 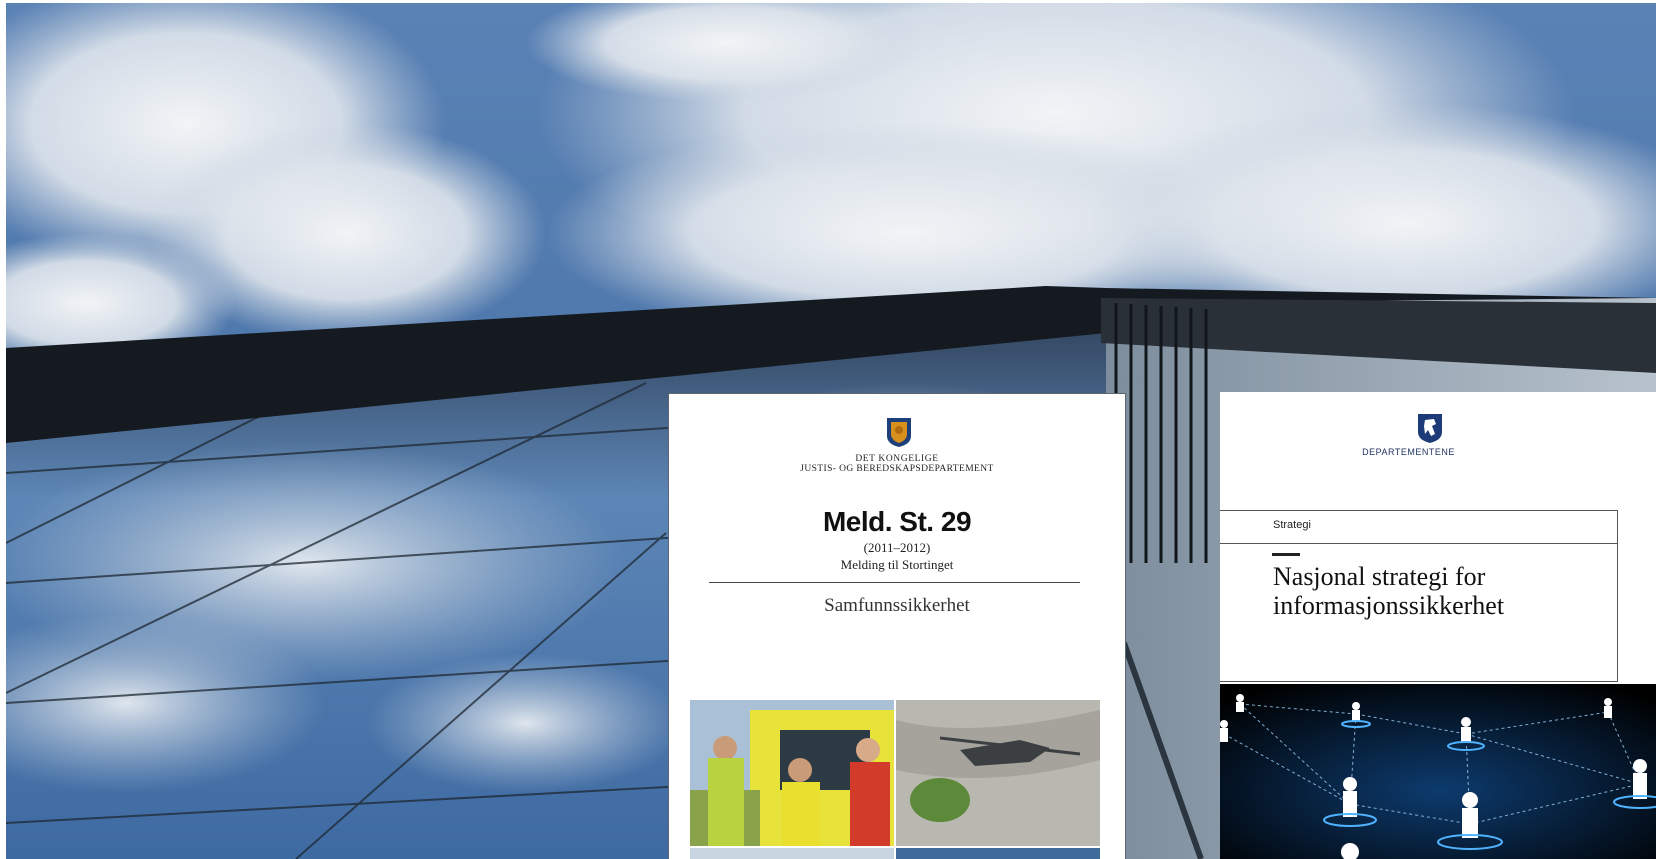 What do you see at coordinates (1430, 428) in the screenshot?
I see `lion-crest-icon` at bounding box center [1430, 428].